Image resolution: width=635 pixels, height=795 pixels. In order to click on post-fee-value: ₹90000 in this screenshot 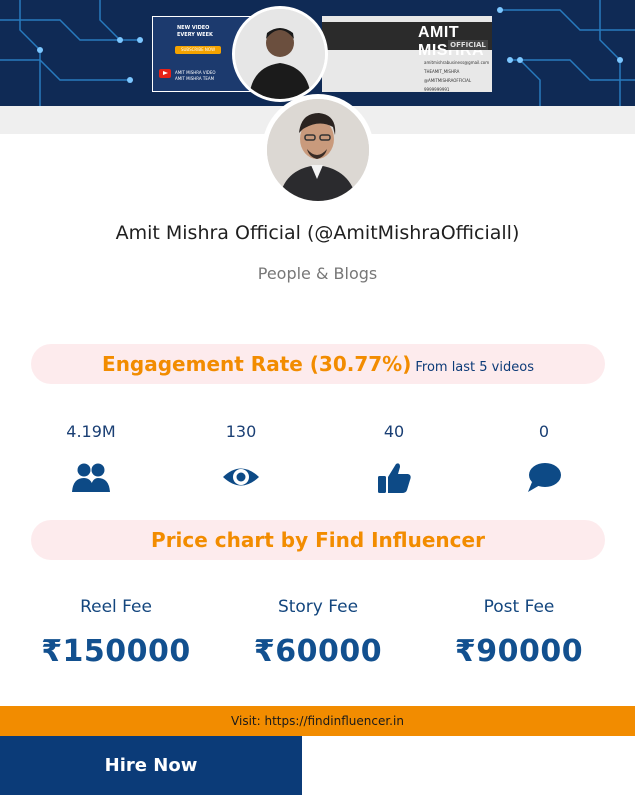, I will do `click(519, 651)`.